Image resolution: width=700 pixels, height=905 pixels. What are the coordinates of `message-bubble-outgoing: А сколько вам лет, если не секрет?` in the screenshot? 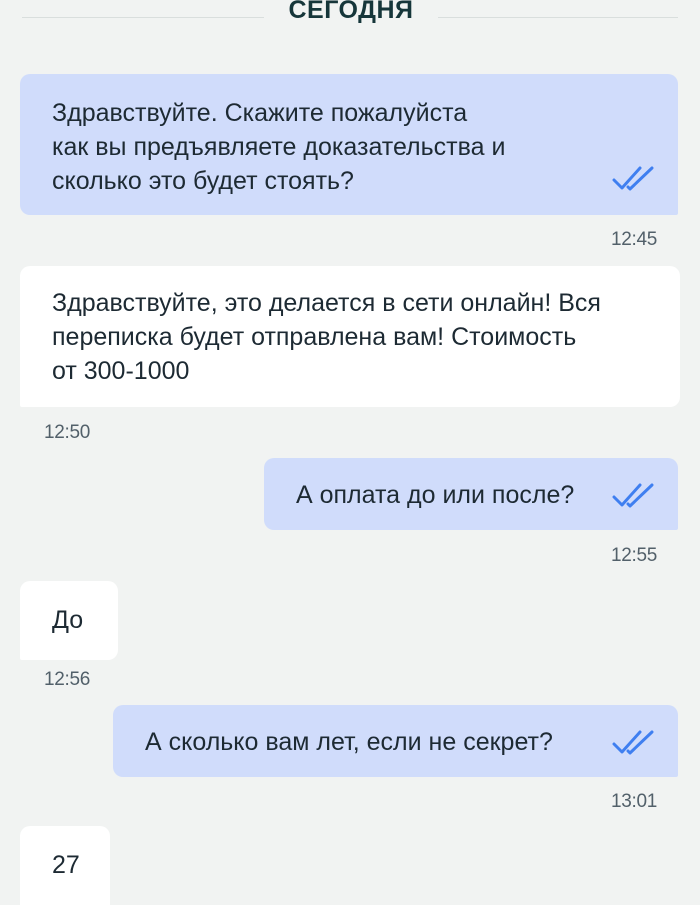 It's located at (395, 741).